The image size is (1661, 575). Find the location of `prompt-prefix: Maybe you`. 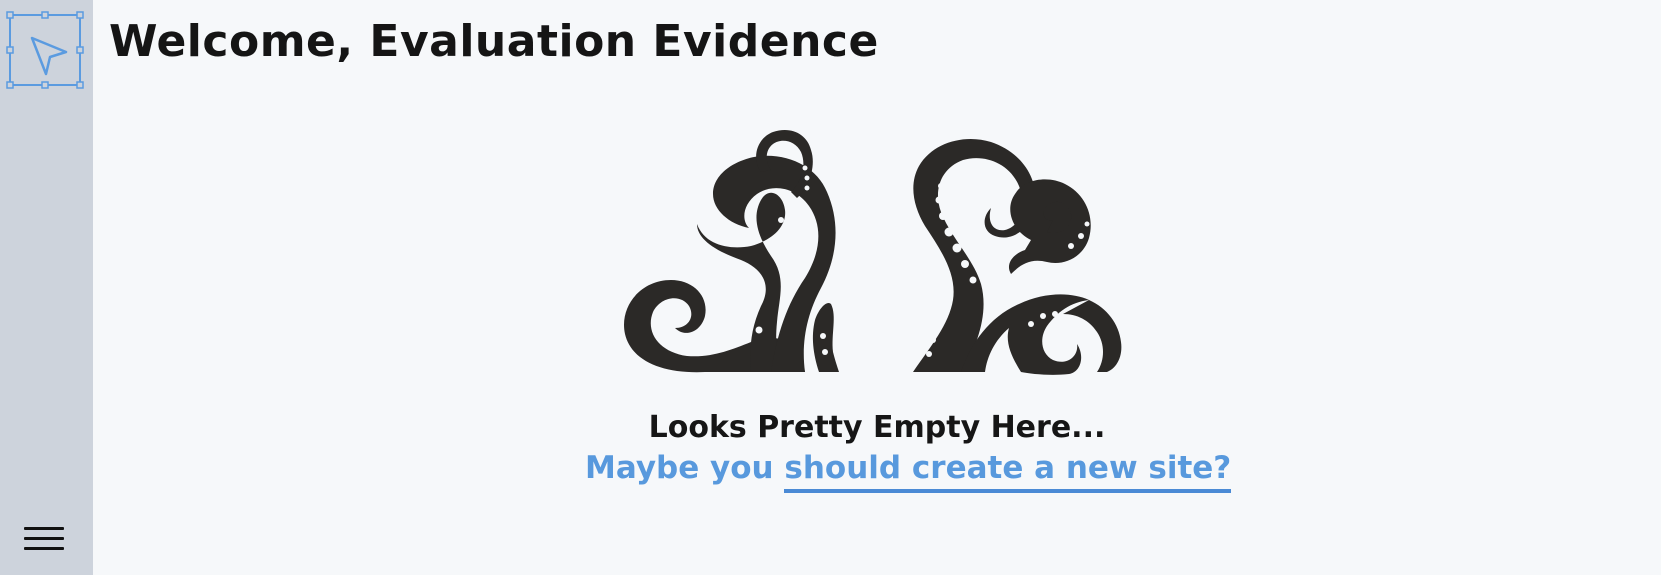

prompt-prefix: Maybe you is located at coordinates (685, 468).